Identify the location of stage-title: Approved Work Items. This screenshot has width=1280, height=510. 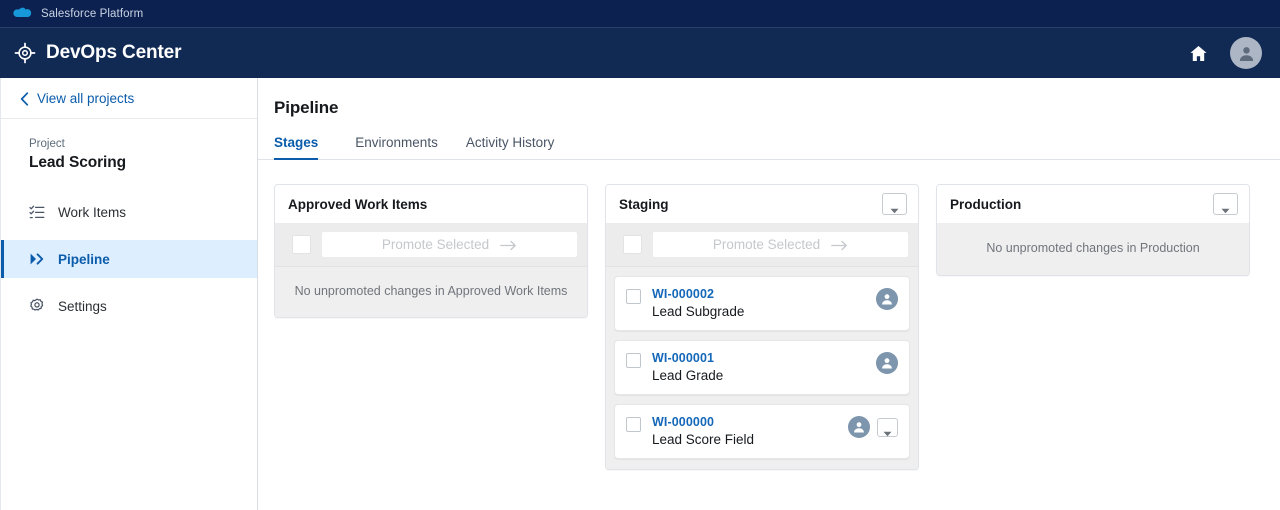
(358, 204).